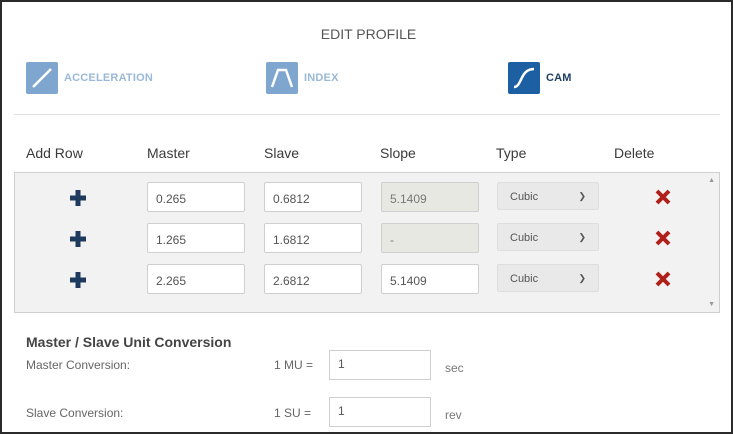  Describe the element at coordinates (196, 279) in the screenshot. I see `master-input: 2.265` at that location.